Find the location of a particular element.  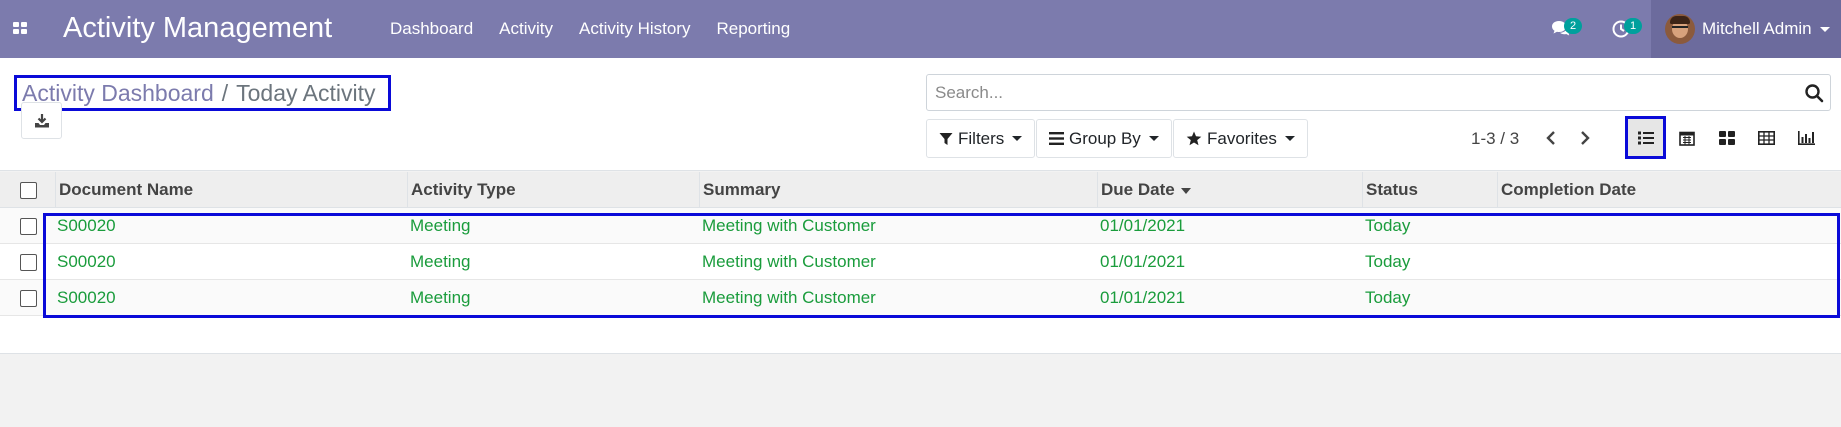

calendar-icon is located at coordinates (1686, 138).